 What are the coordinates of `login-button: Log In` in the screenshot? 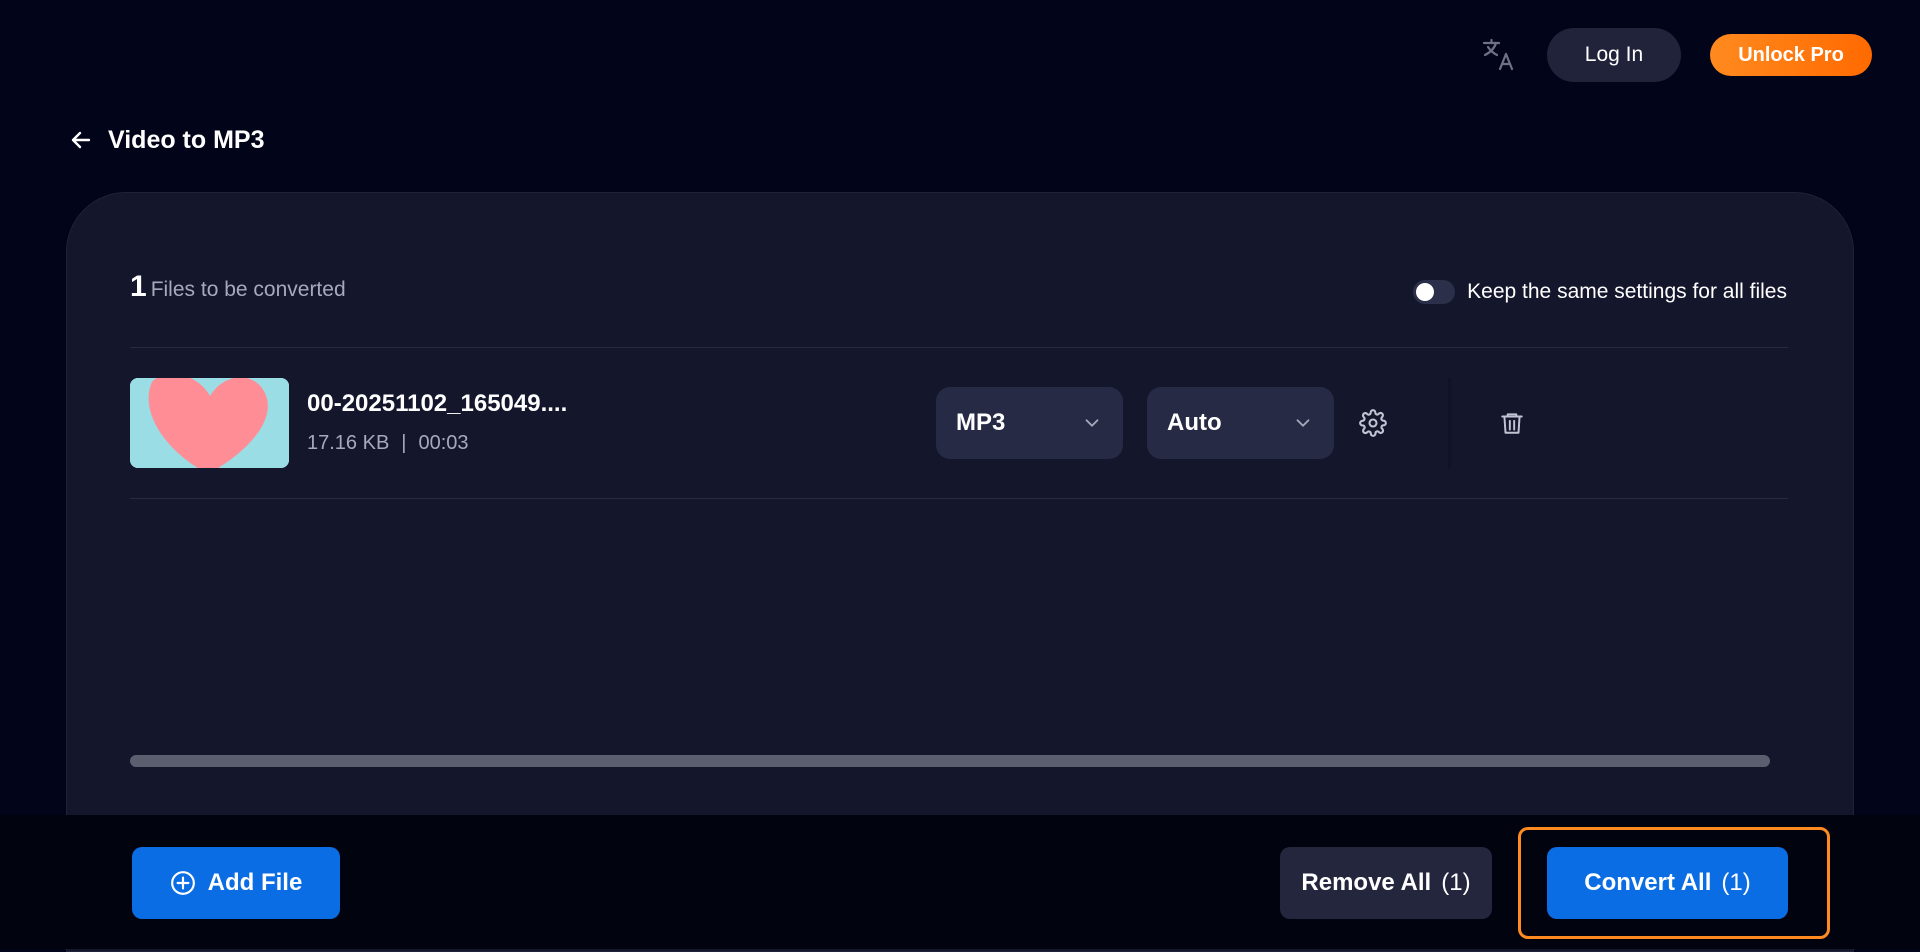 It's located at (1614, 55).